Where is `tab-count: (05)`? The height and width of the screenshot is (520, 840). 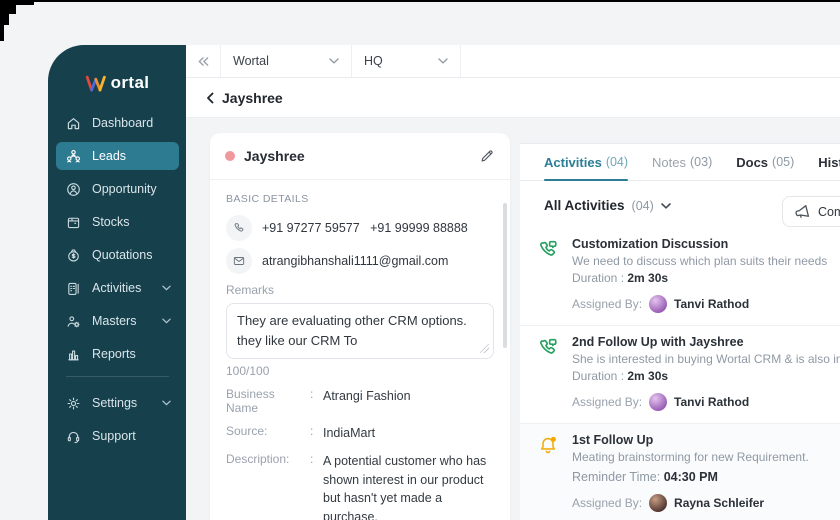
tab-count: (05) is located at coordinates (783, 162).